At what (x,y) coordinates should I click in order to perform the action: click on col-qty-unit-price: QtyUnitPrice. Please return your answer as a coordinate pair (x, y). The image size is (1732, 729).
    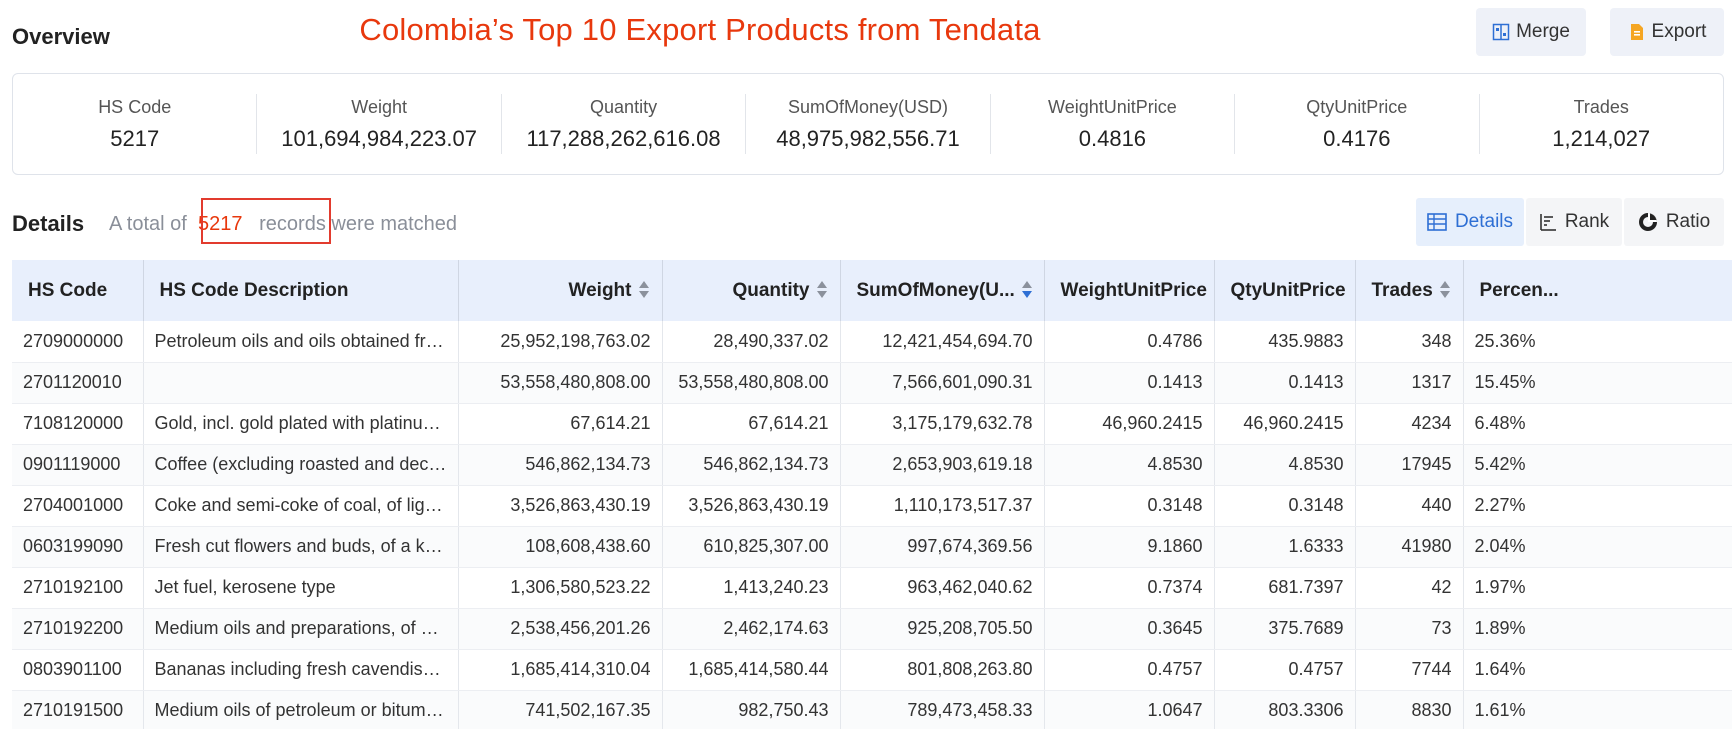
    Looking at the image, I should click on (1285, 290).